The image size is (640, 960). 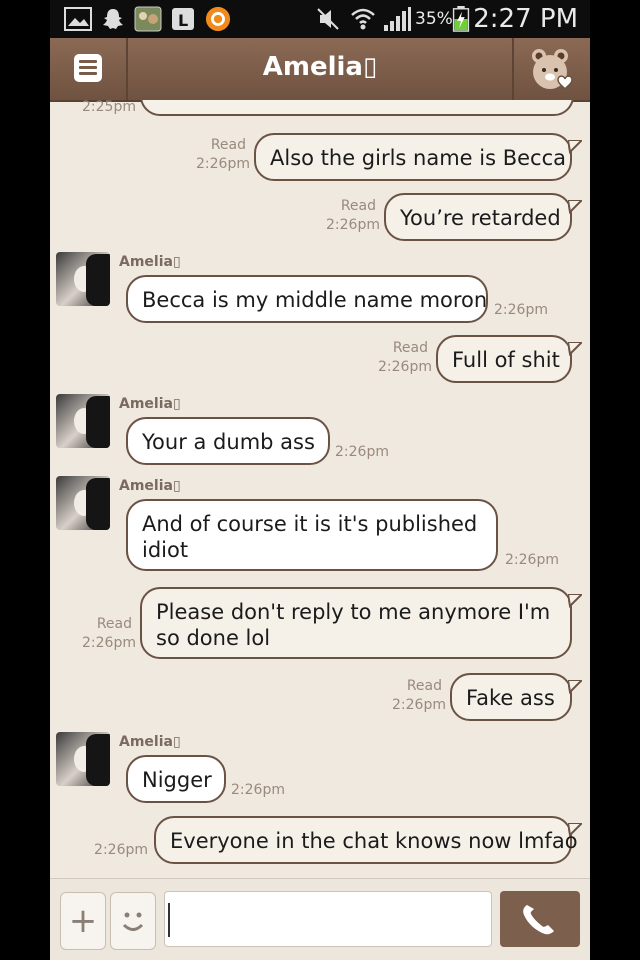 I want to click on header-divider, so click(x=513, y=69).